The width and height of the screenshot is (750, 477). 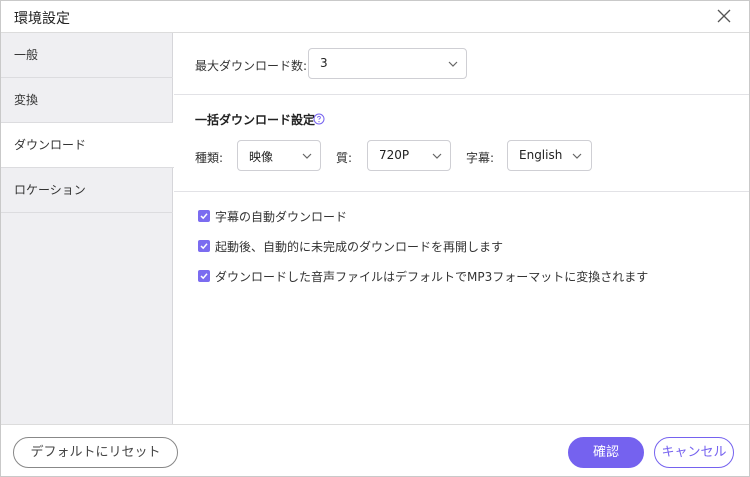 I want to click on confirm-button: 確認, so click(x=606, y=452).